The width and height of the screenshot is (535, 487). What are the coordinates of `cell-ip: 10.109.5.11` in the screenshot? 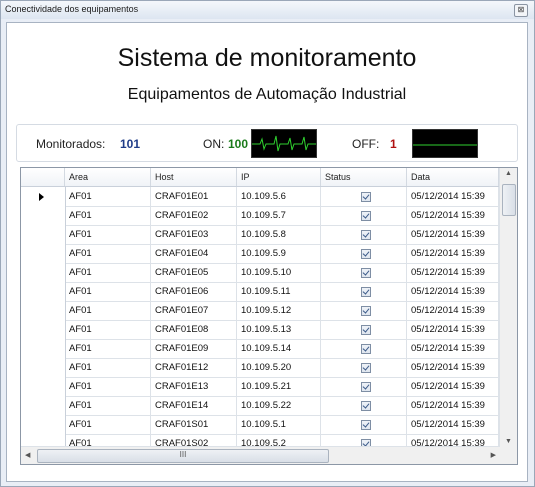 It's located at (279, 291).